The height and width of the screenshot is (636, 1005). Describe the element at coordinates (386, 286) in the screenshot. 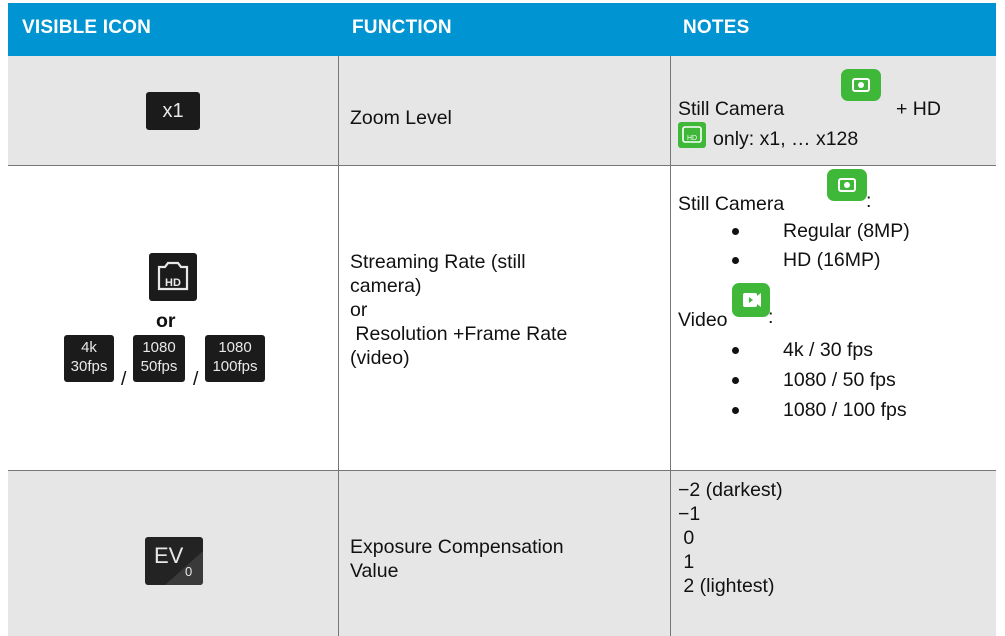

I see `function-streaming-line2: camera)` at that location.